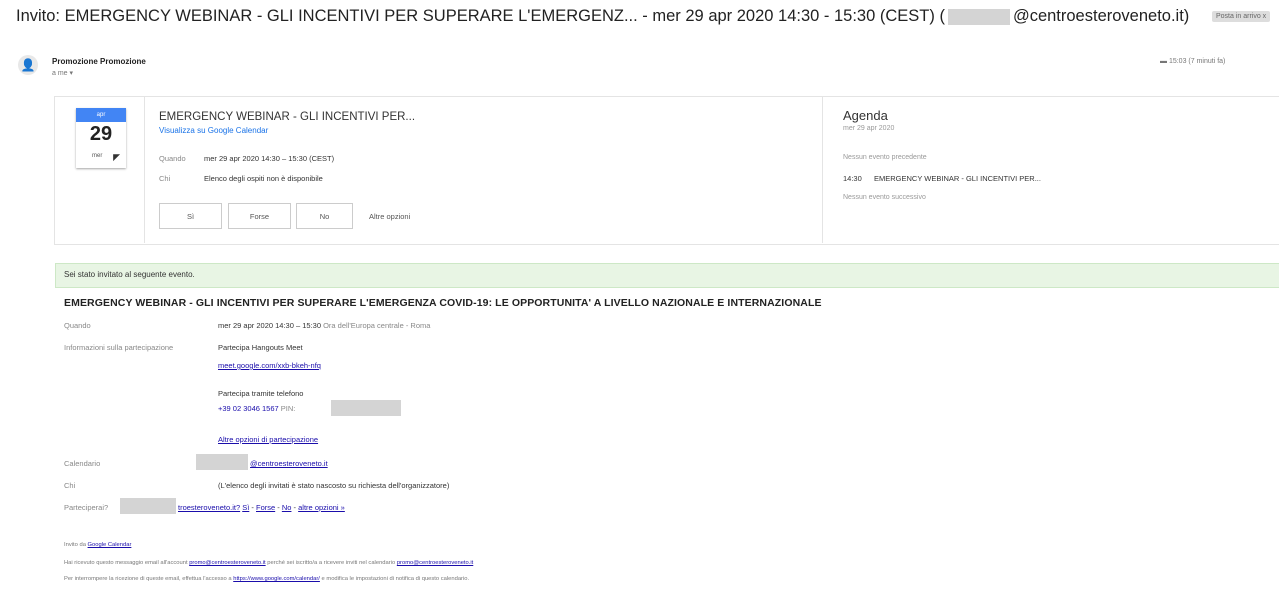  I want to click on rsvp-no-button: No, so click(324, 216).